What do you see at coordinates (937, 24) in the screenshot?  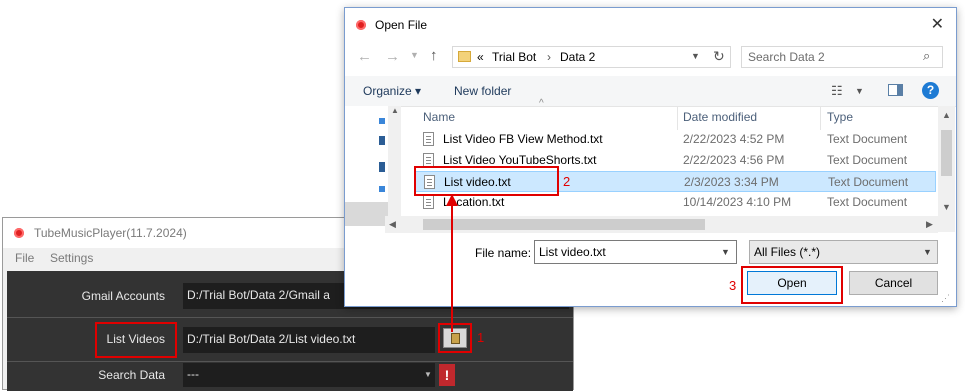 I see `close-icon: ✕` at bounding box center [937, 24].